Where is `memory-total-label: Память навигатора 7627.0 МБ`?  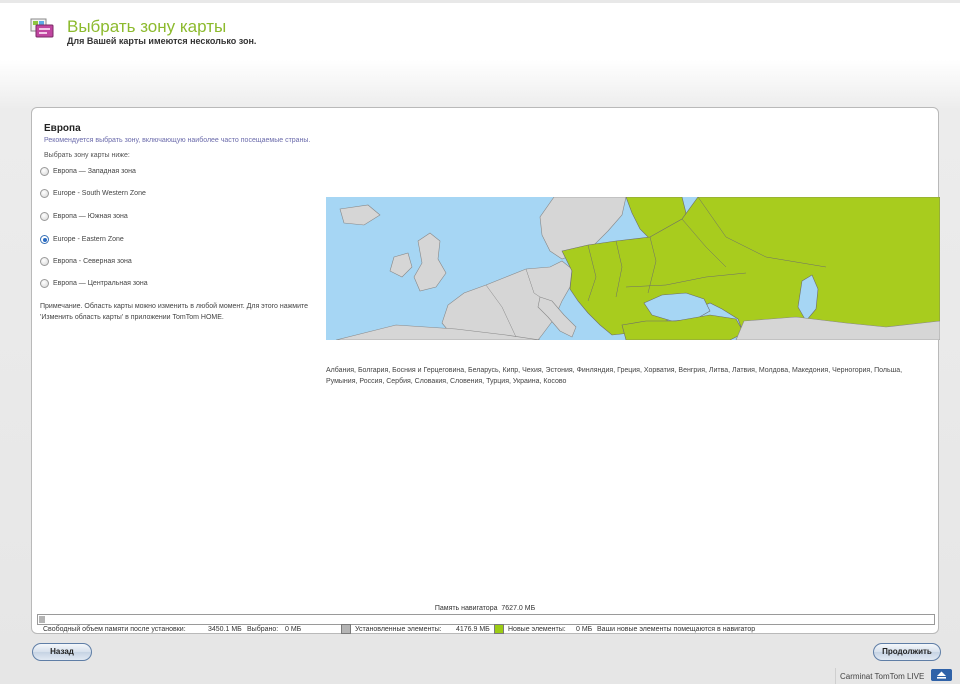 memory-total-label: Память навигатора 7627.0 МБ is located at coordinates (485, 608).